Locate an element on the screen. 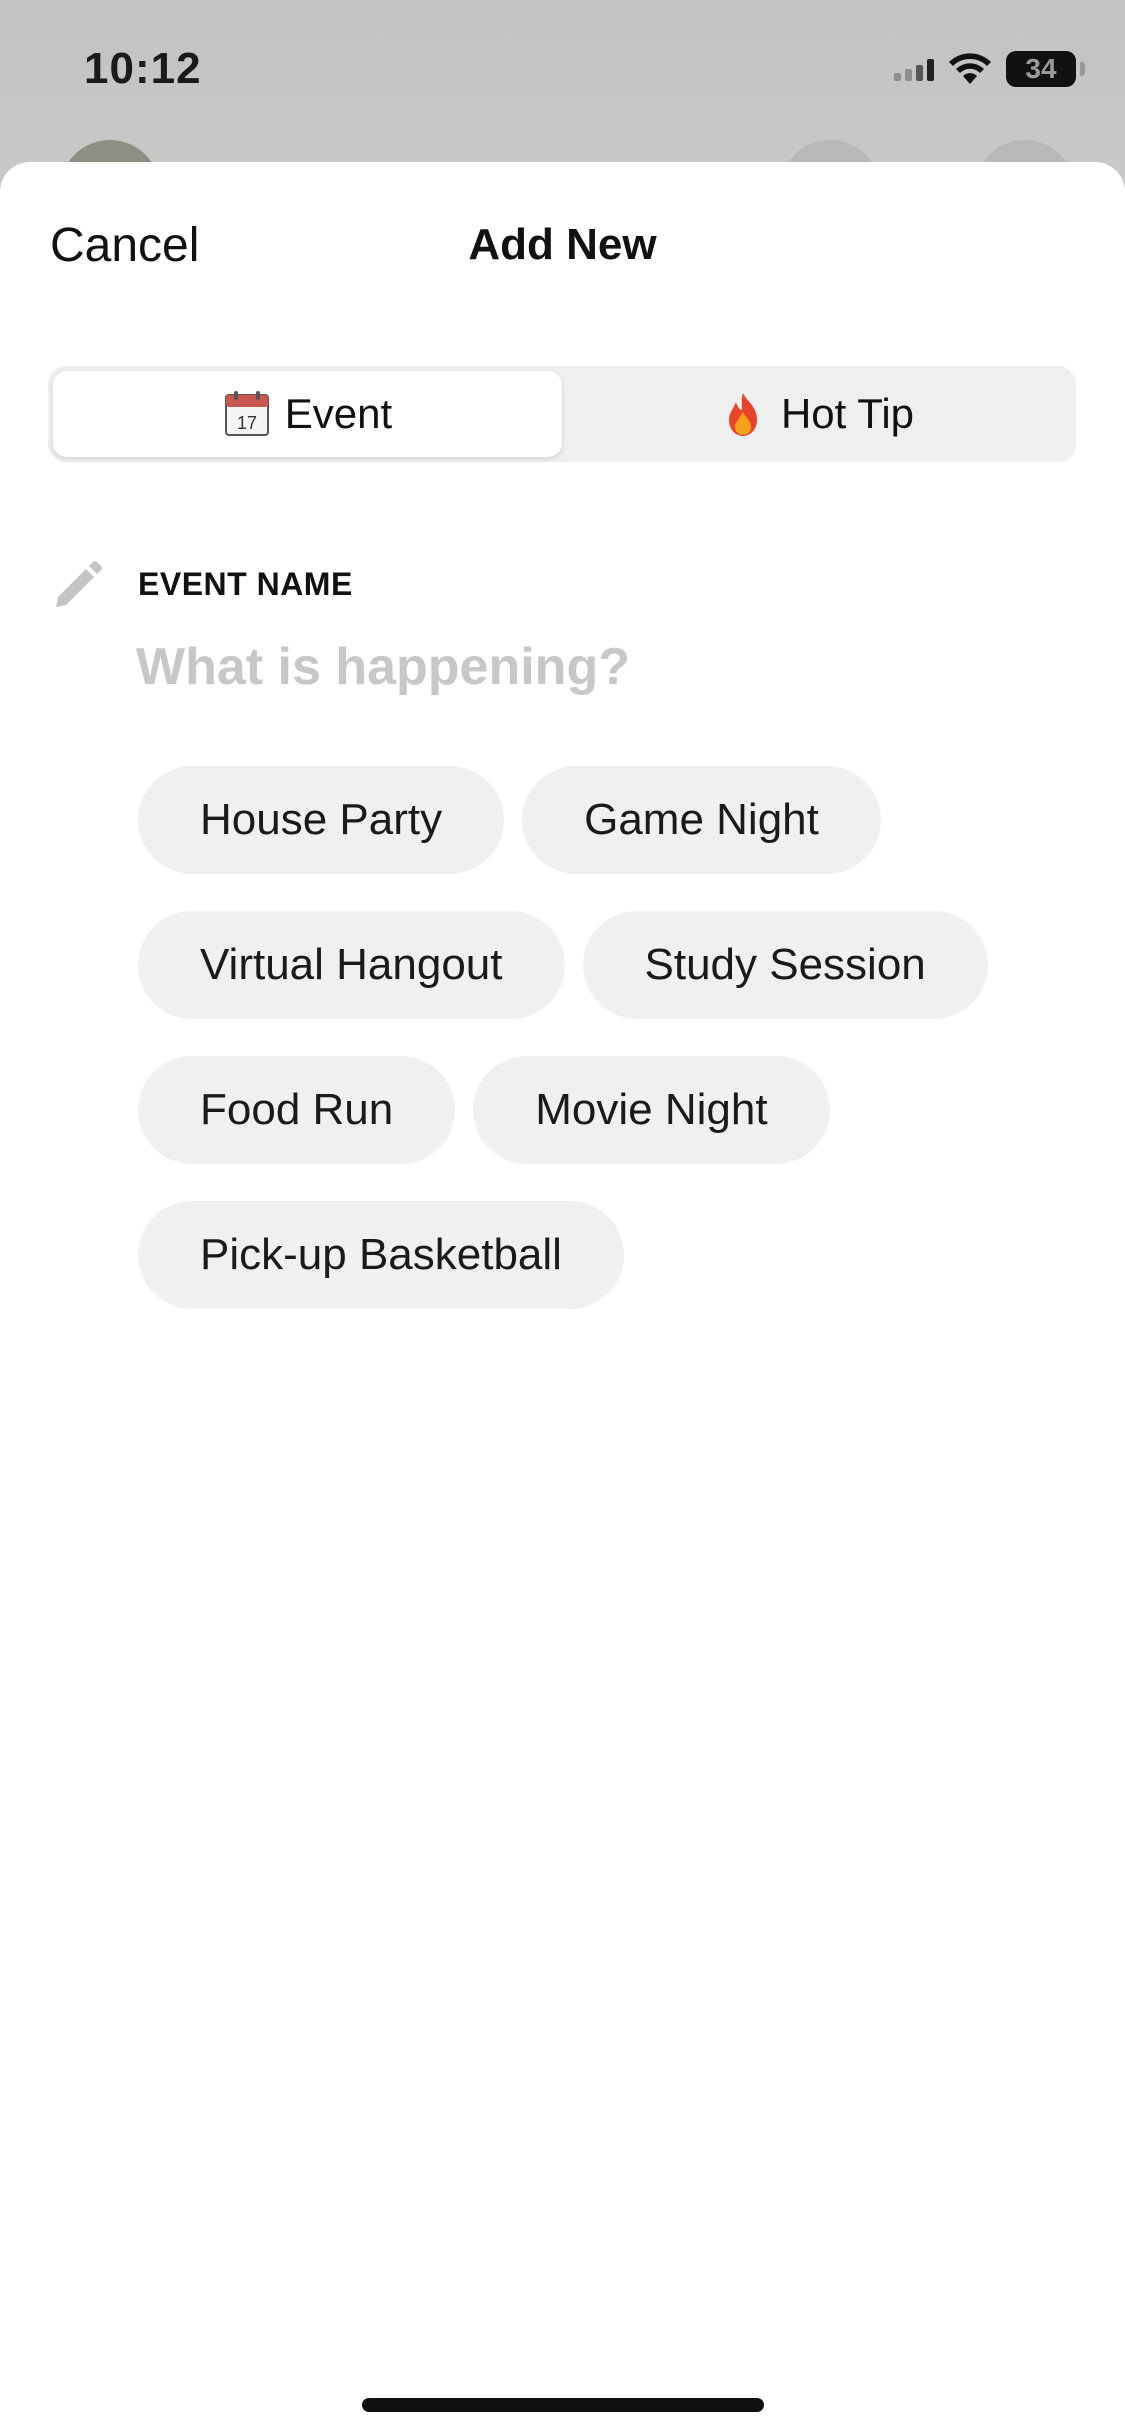 The height and width of the screenshot is (2436, 1125). chip-row: Pick-up Basketball is located at coordinates (603, 1255).